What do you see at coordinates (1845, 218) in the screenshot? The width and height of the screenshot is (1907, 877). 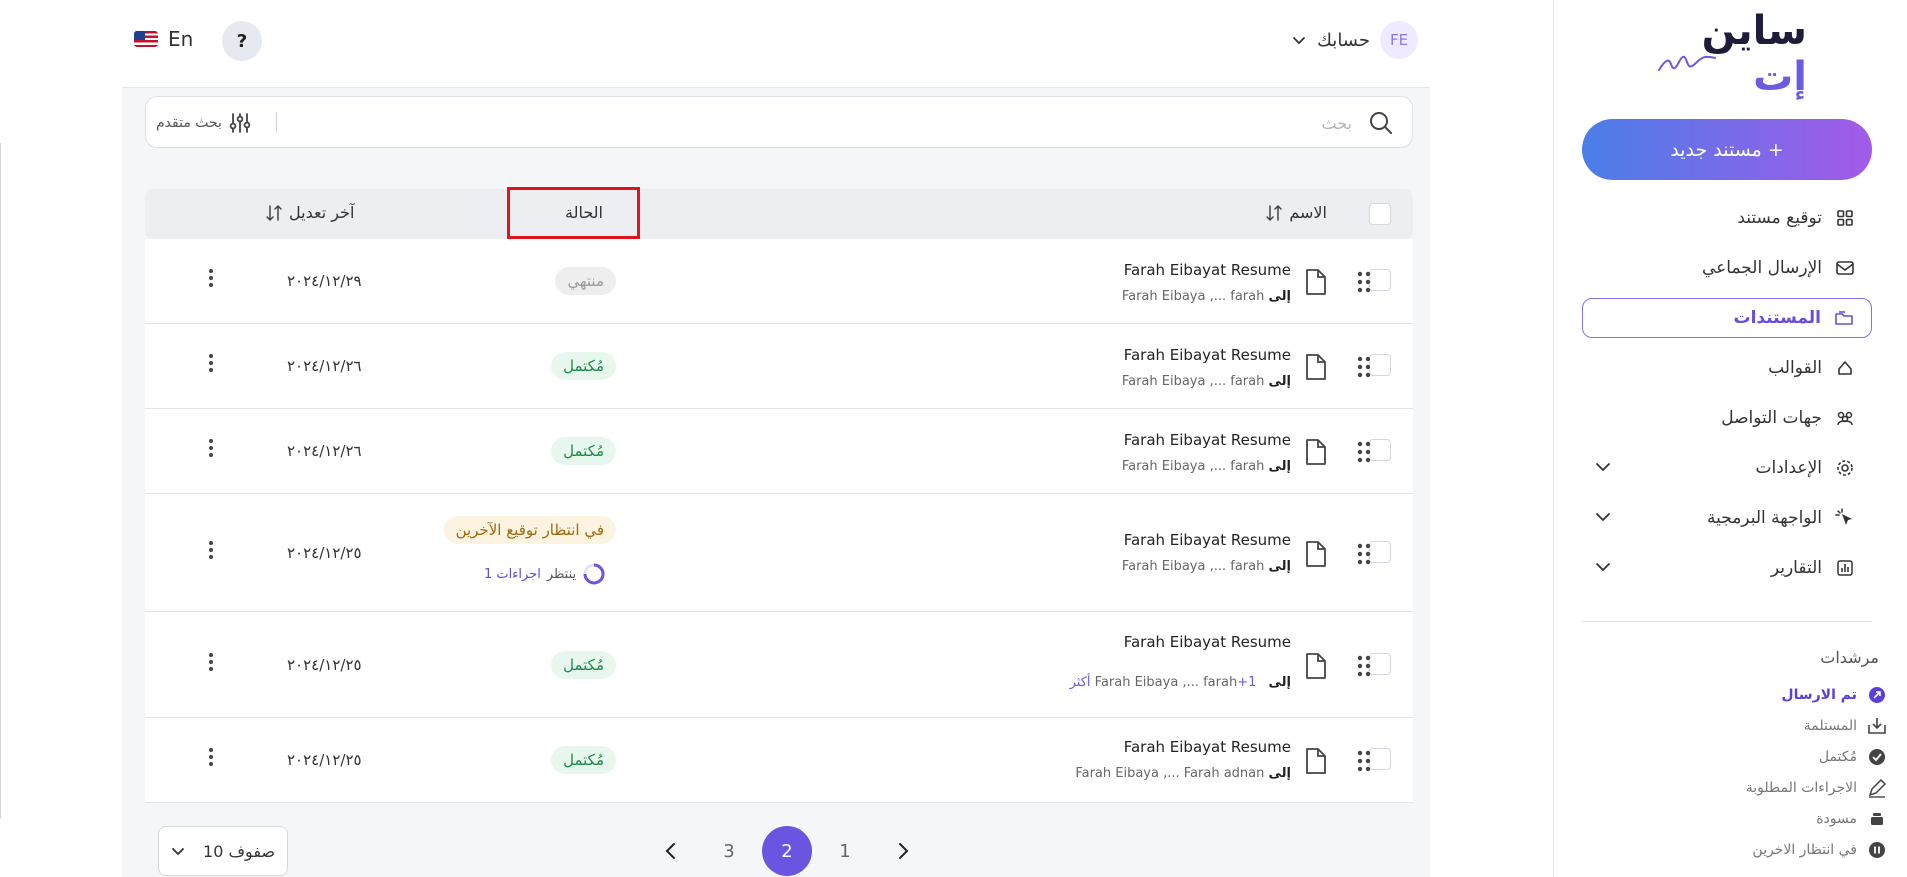 I see `grid-icon` at bounding box center [1845, 218].